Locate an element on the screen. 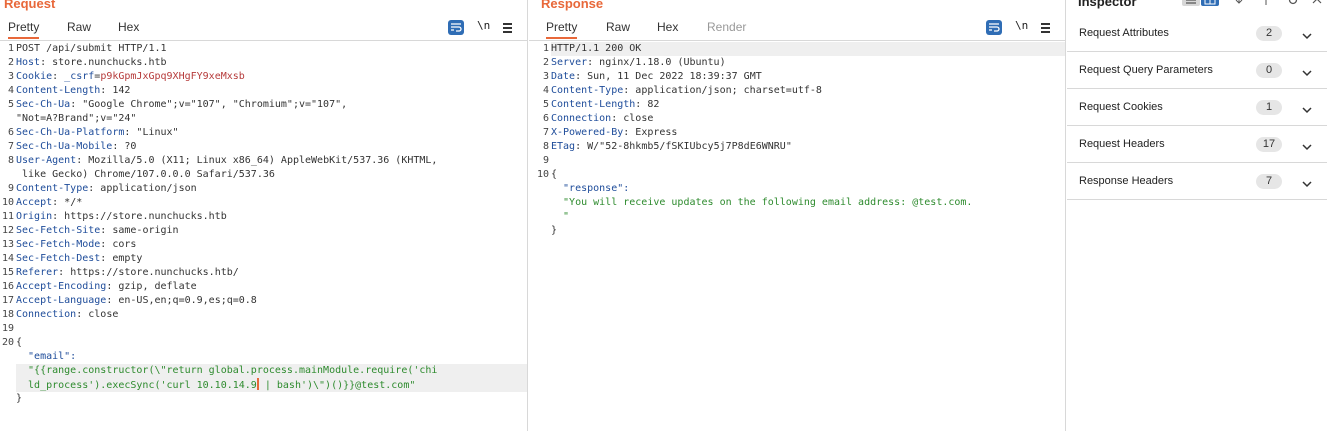 The width and height of the screenshot is (1327, 431). code-line: 2 Host: store.nunchucks.htb is located at coordinates (263, 63).